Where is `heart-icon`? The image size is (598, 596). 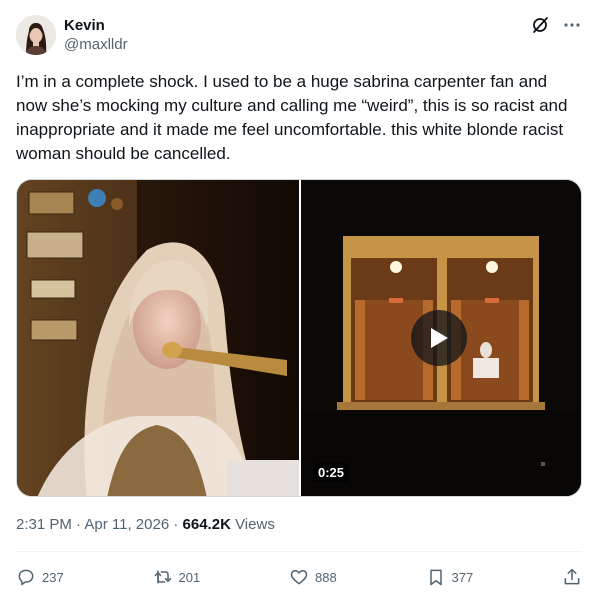
heart-icon is located at coordinates (299, 577).